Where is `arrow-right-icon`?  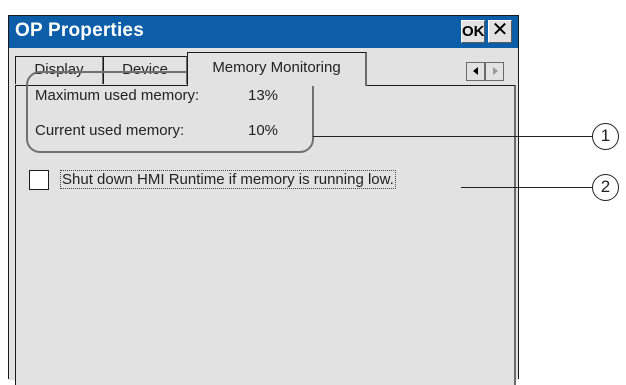
arrow-right-icon is located at coordinates (495, 71).